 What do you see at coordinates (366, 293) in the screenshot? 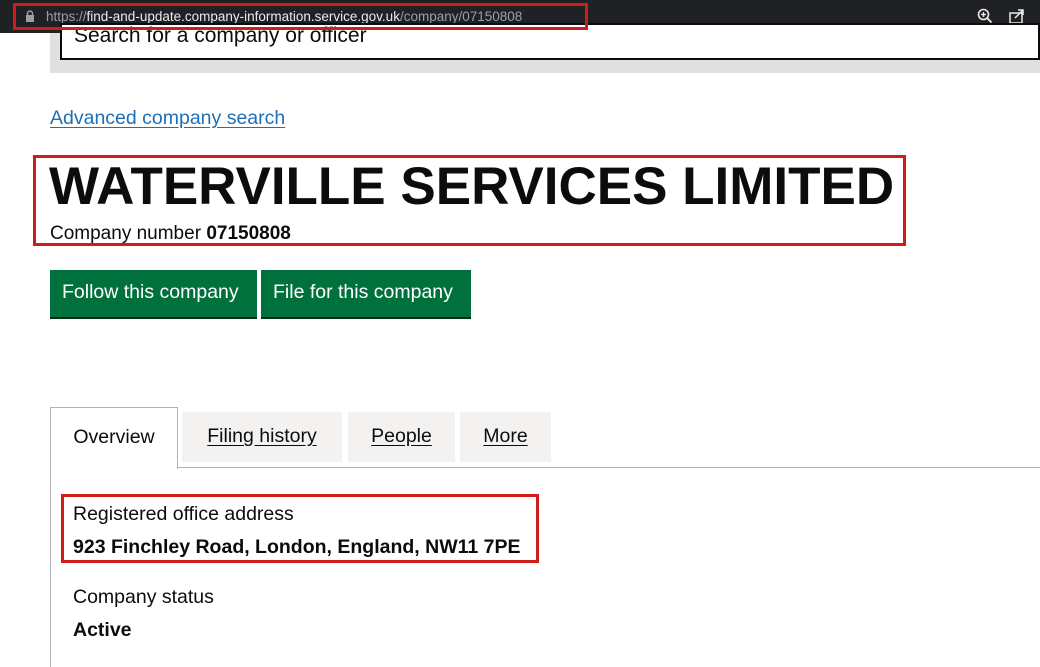
I see `file-for-company-button: File for this company` at bounding box center [366, 293].